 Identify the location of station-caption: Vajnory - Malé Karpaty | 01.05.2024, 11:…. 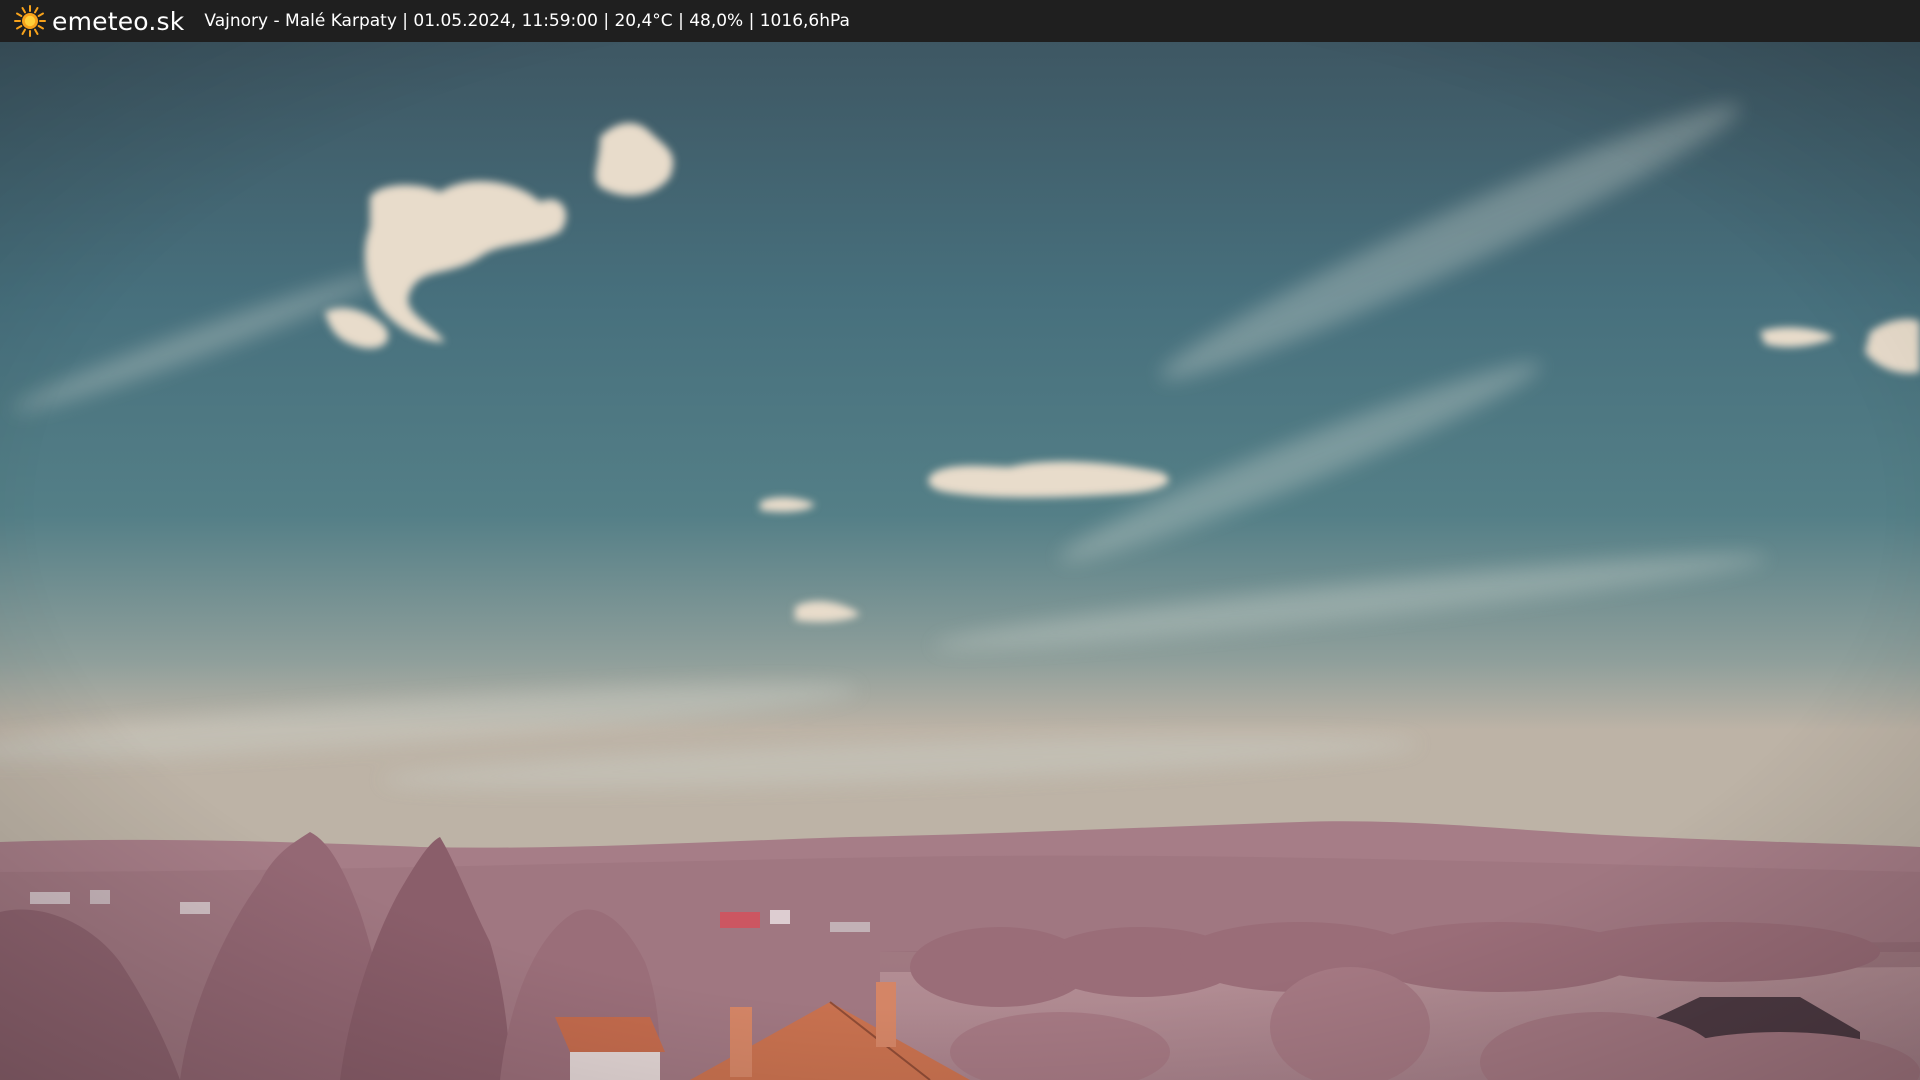
(527, 21).